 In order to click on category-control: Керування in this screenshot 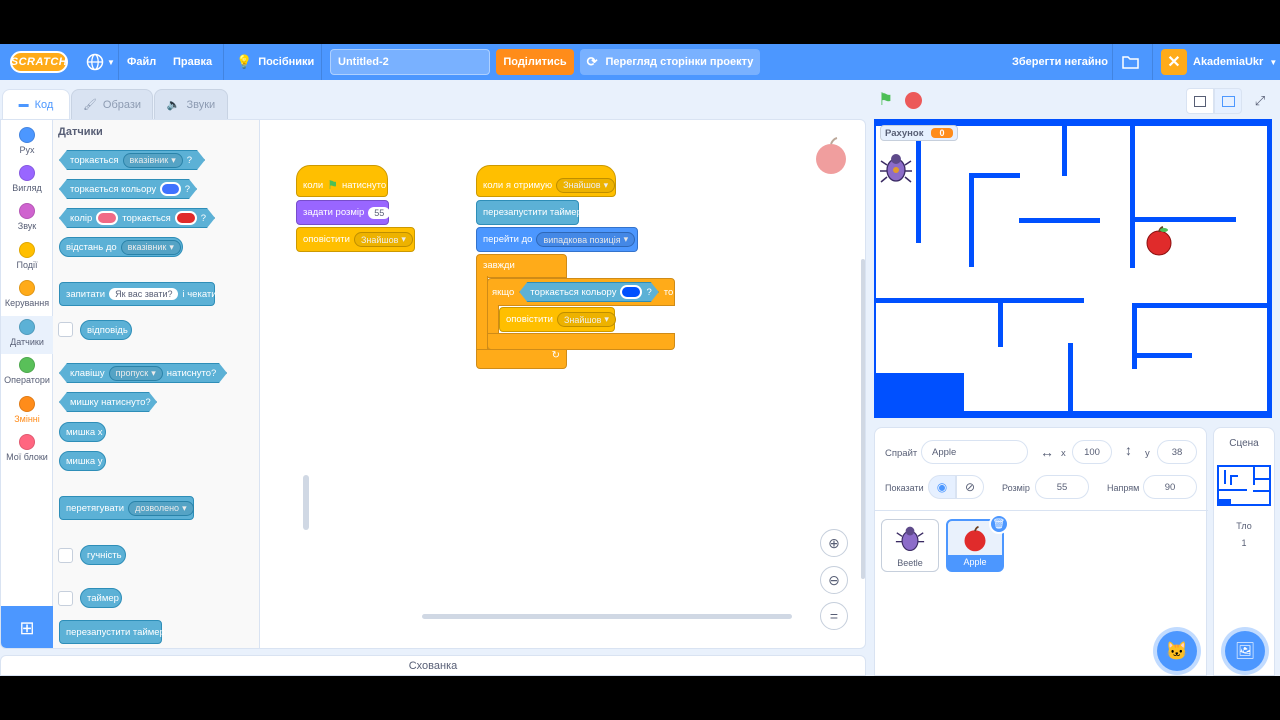, I will do `click(27, 296)`.